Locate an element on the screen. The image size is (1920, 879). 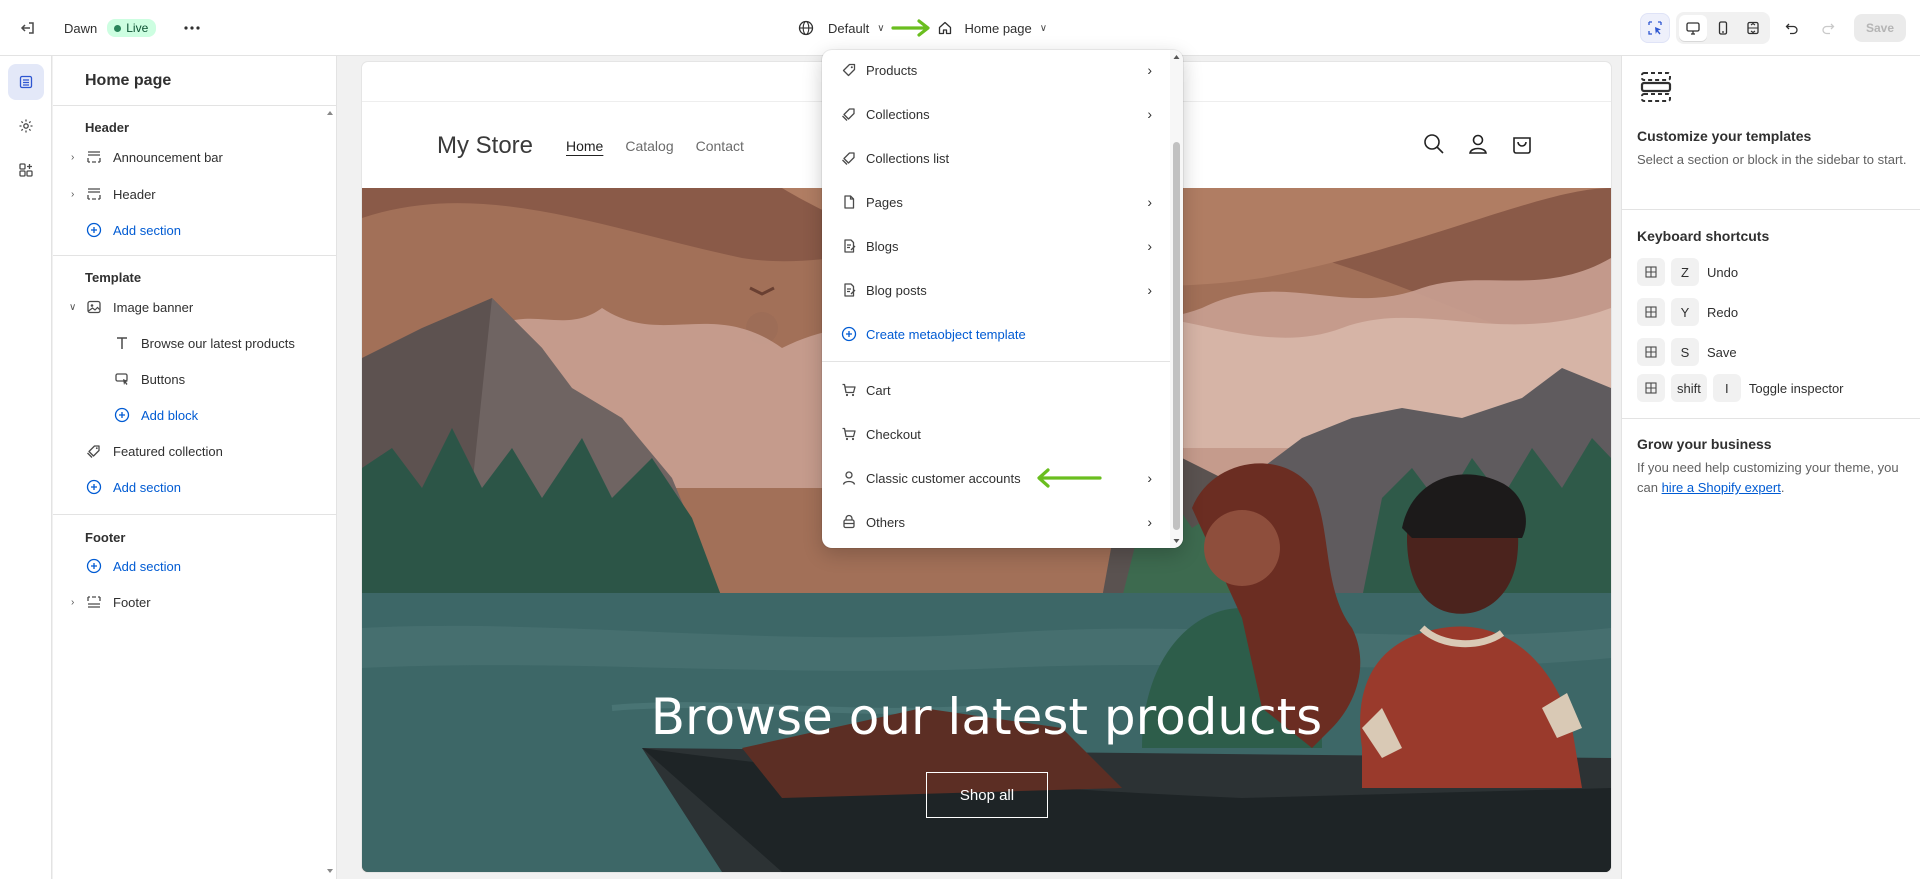
sidebar-block-buttons: Buttons is located at coordinates (189, 379).